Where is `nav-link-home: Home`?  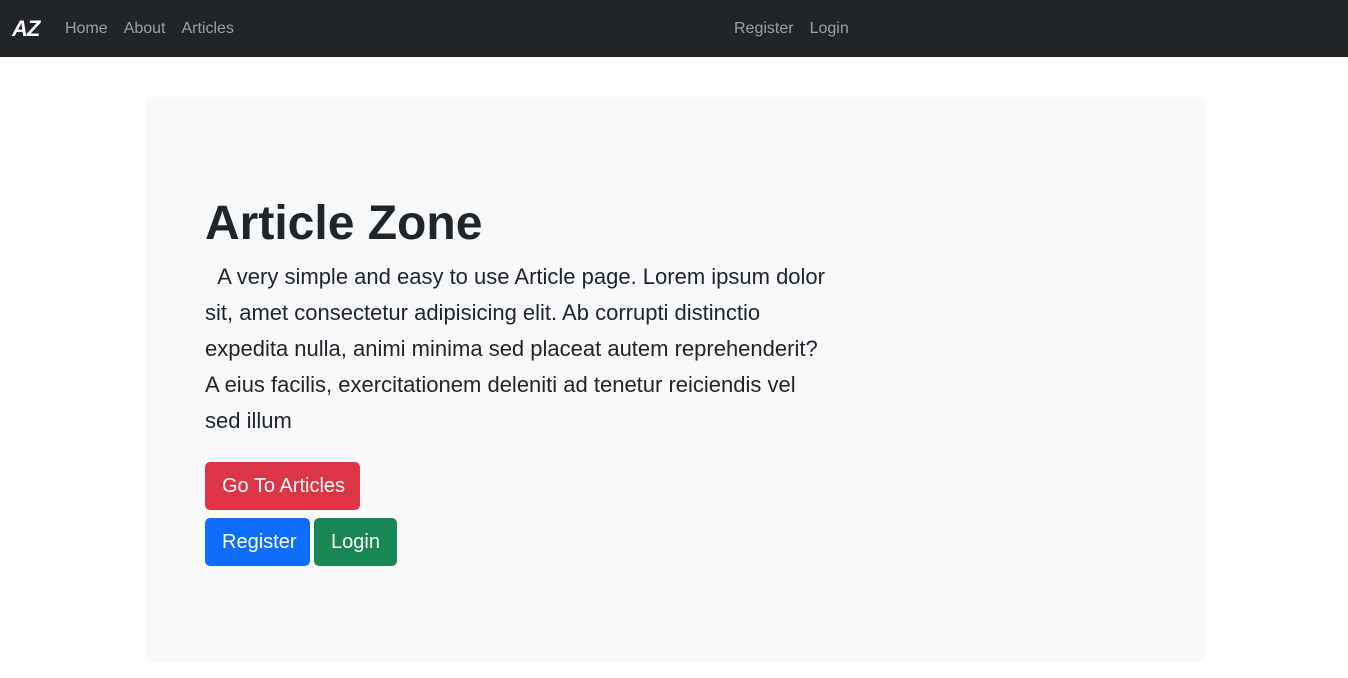
nav-link-home: Home is located at coordinates (86, 29).